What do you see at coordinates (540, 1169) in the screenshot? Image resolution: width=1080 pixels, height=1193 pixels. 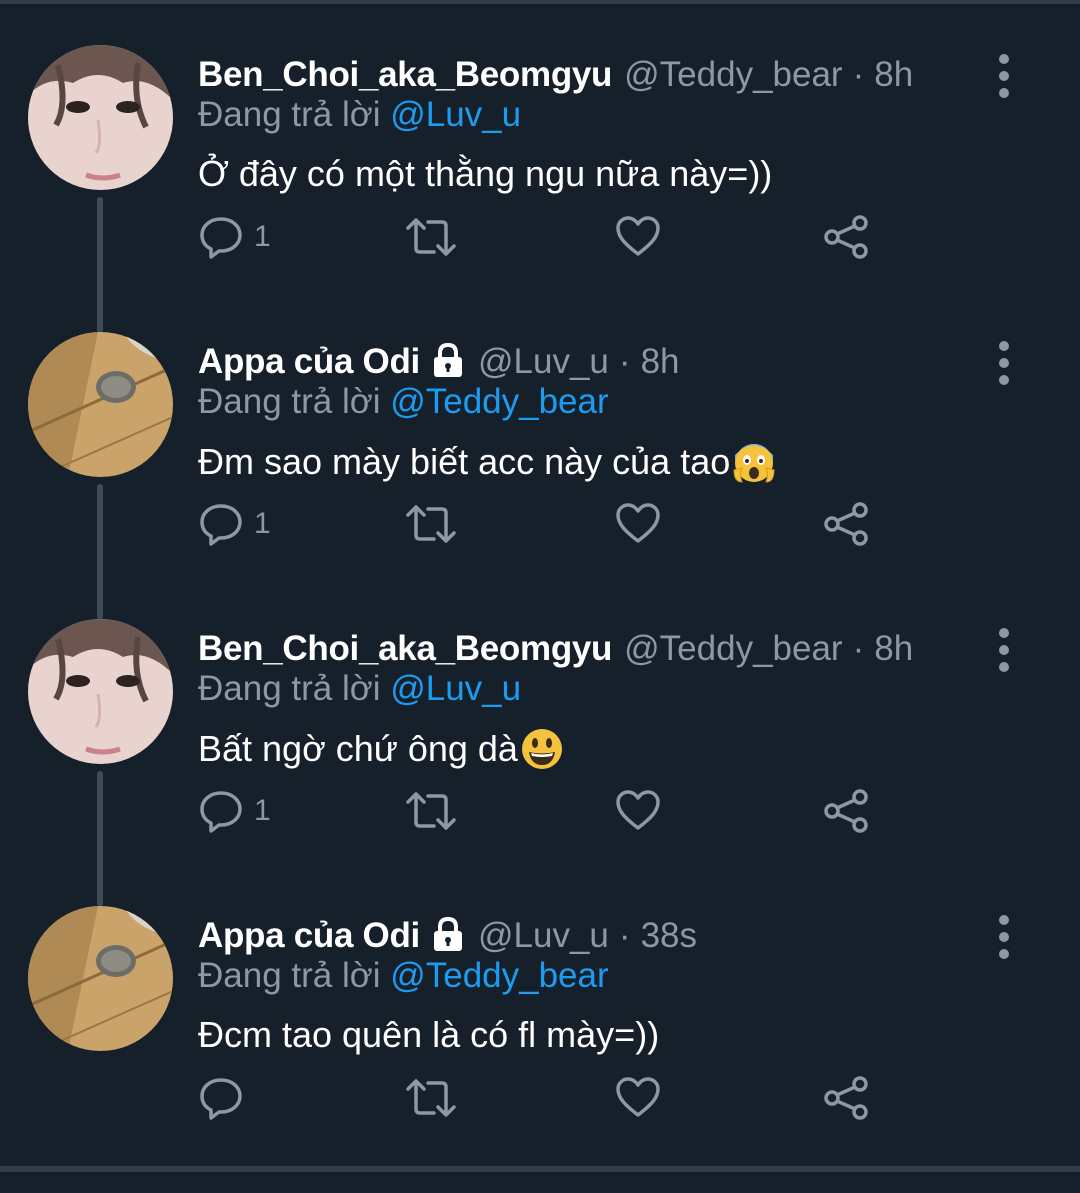 I see `bottom-divider` at bounding box center [540, 1169].